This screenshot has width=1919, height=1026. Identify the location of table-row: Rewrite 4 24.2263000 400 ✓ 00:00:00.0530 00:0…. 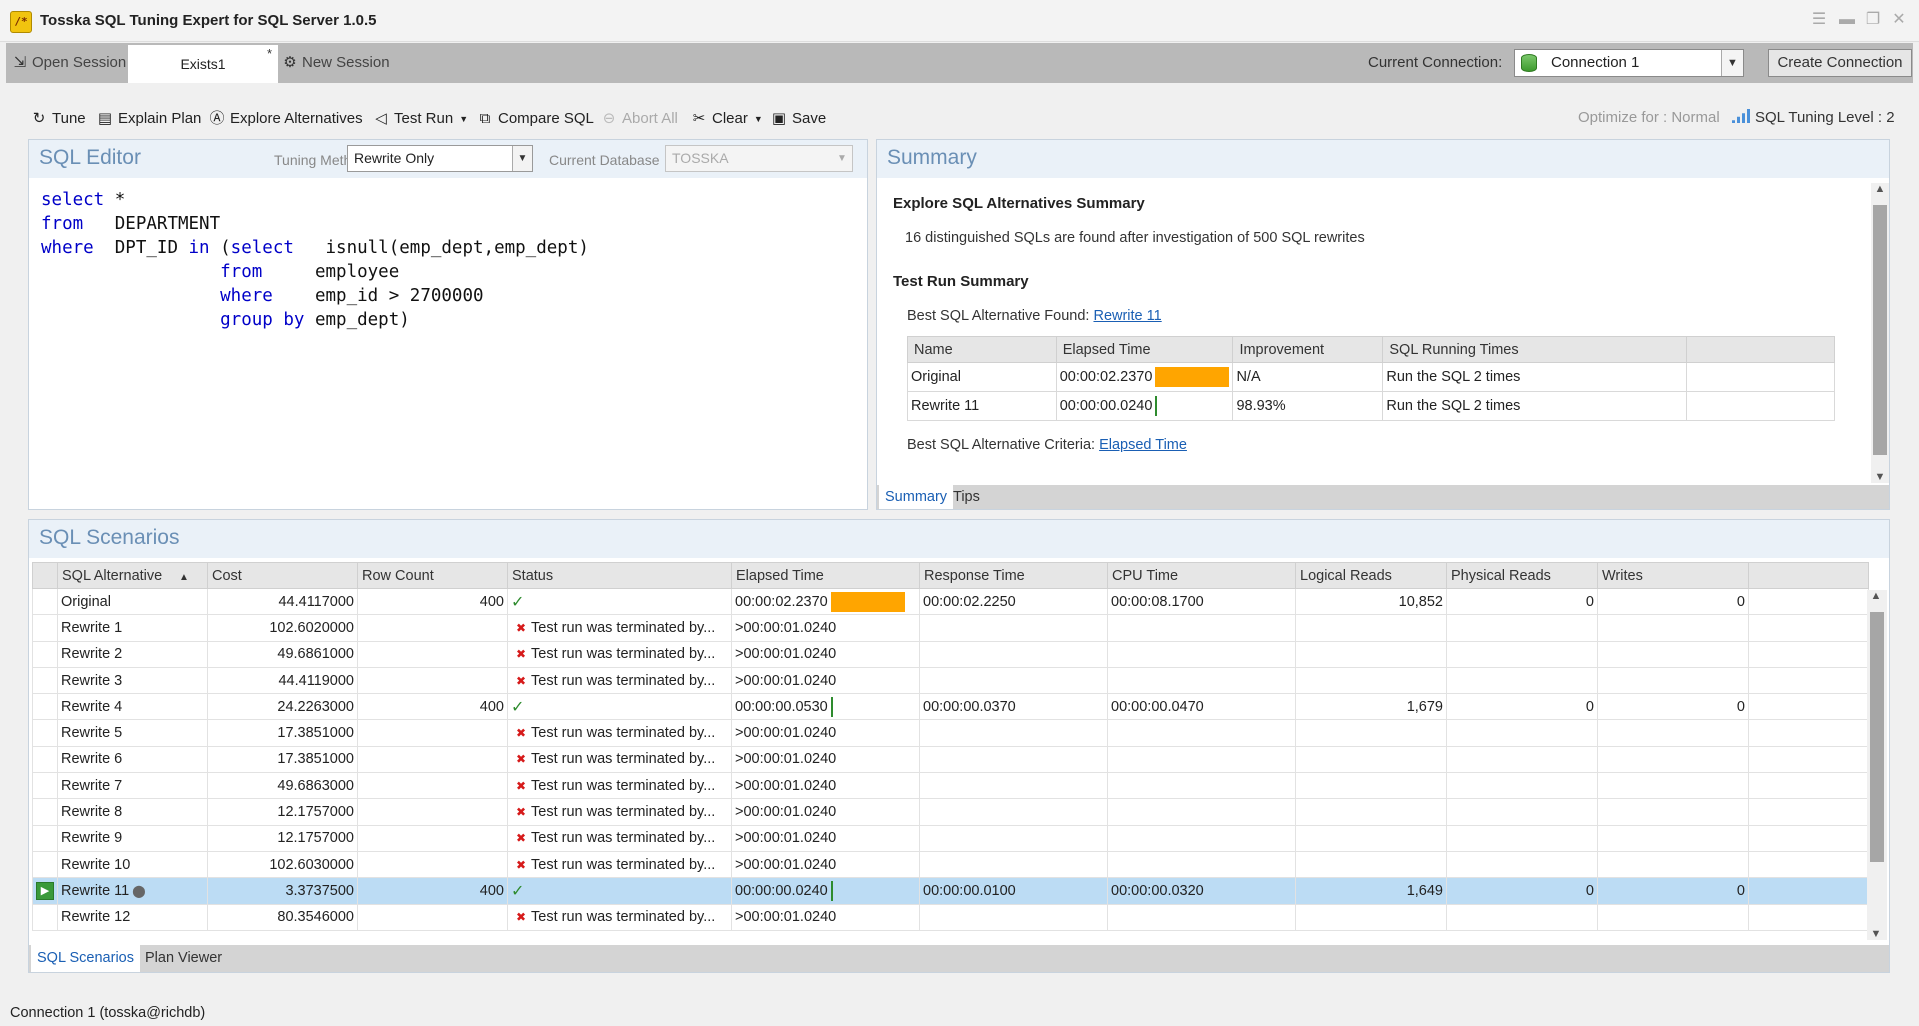
(950, 707).